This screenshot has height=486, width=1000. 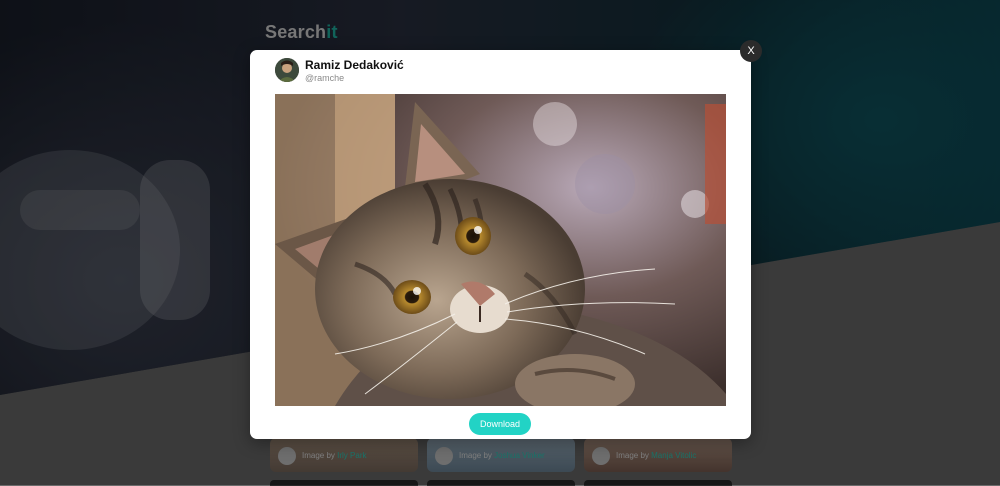 I want to click on author-avatar, so click(x=287, y=70).